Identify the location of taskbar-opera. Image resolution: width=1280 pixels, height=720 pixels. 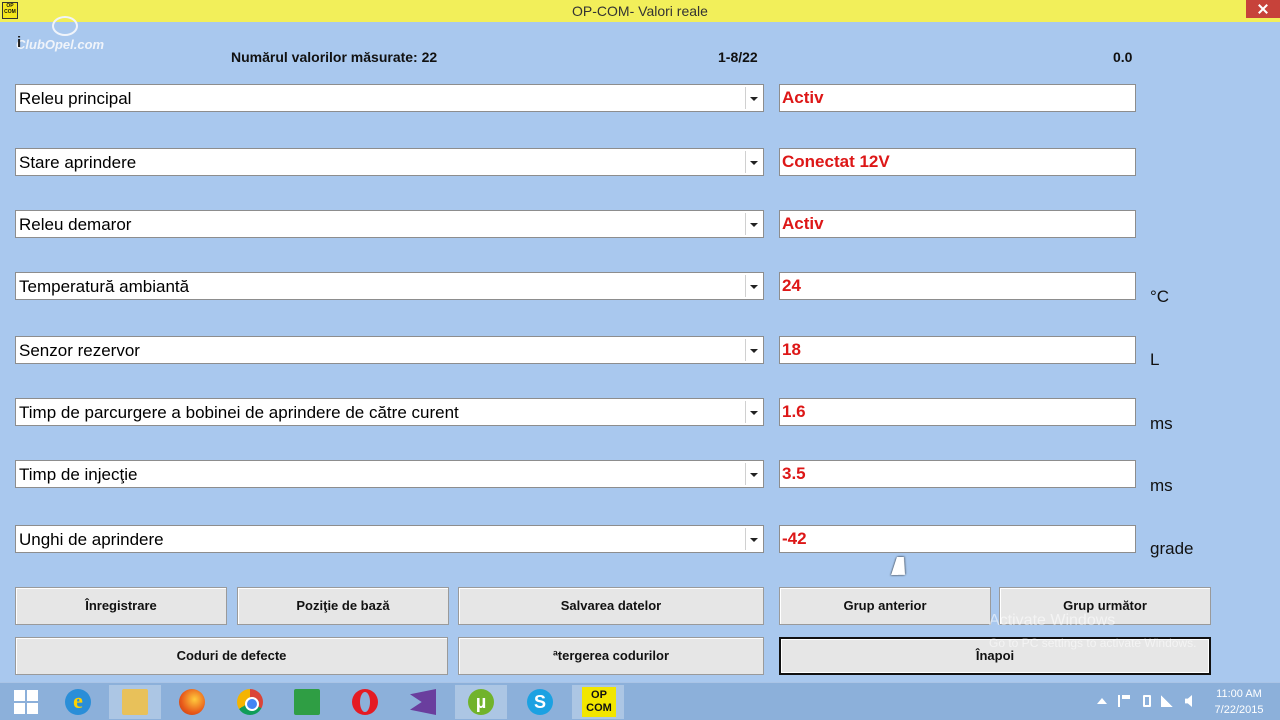
(365, 702).